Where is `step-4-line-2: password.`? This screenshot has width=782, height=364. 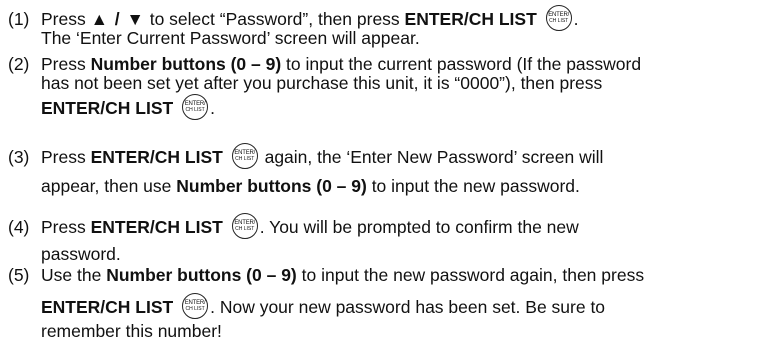 step-4-line-2: password. is located at coordinates (81, 254).